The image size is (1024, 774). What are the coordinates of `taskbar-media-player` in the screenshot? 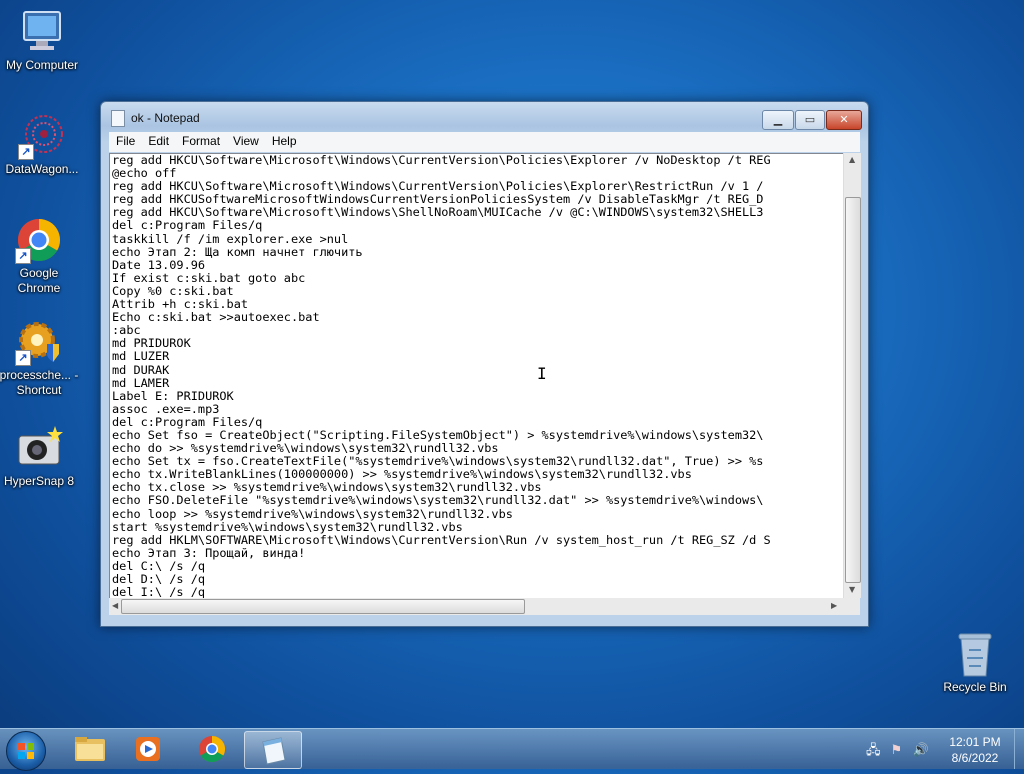 It's located at (148, 749).